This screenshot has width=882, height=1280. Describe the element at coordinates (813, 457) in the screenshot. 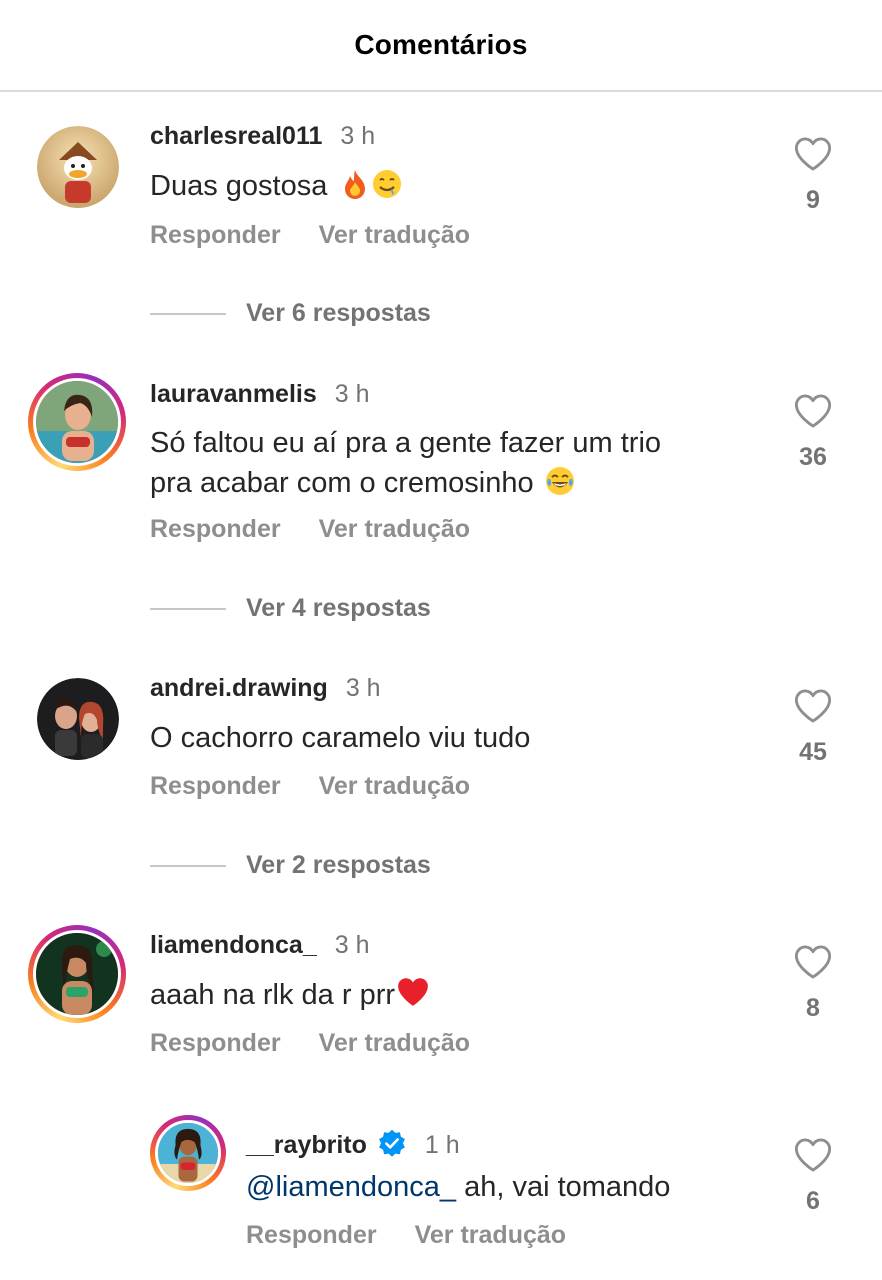

I see `like-count: 36` at that location.